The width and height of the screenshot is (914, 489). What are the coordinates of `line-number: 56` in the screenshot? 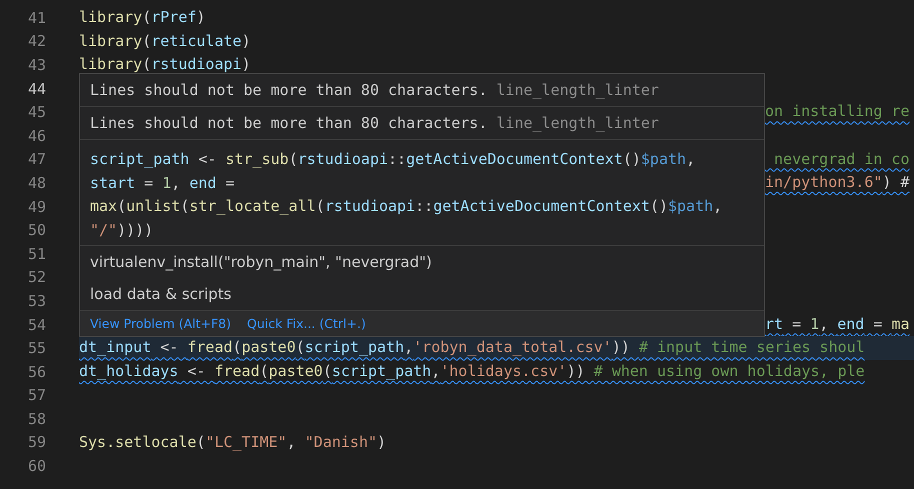 It's located at (36, 371).